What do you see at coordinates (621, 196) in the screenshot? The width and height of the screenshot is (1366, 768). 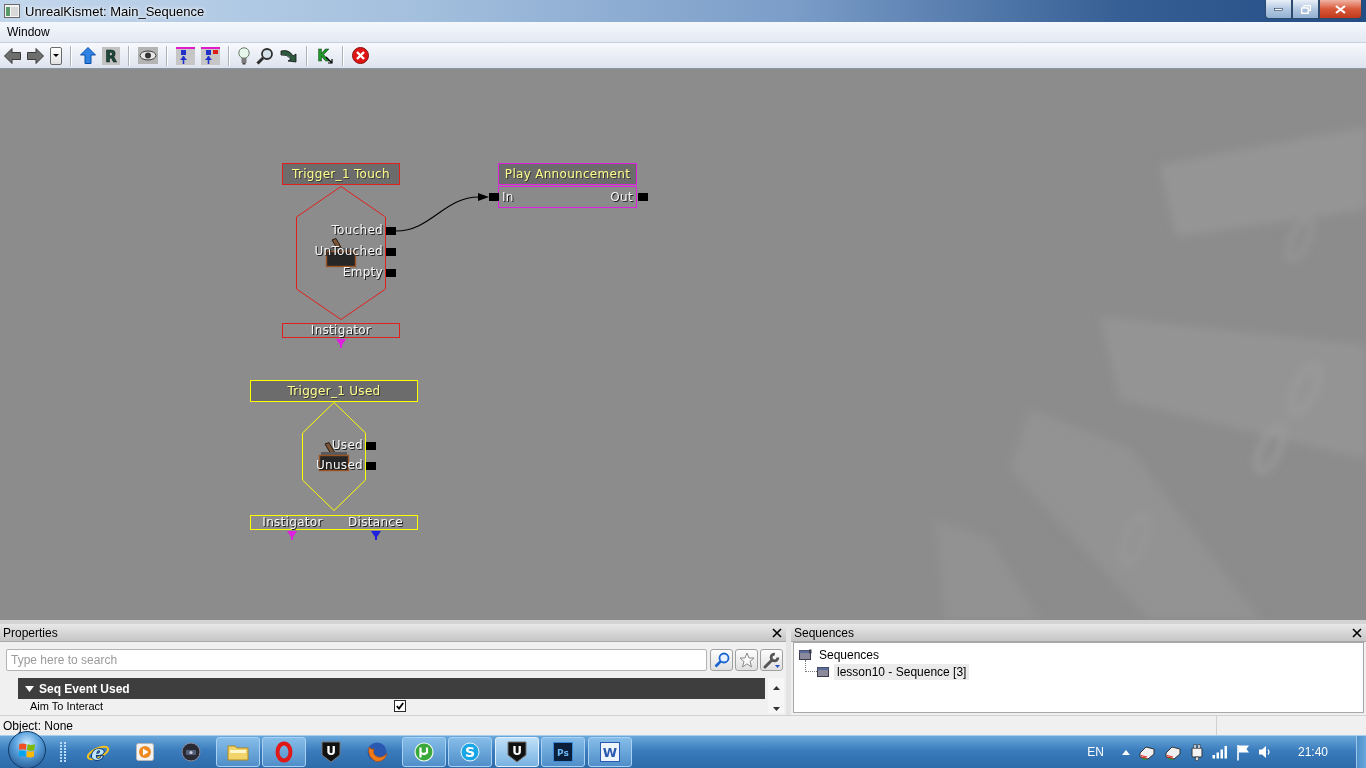 I see `output-label: Out` at bounding box center [621, 196].